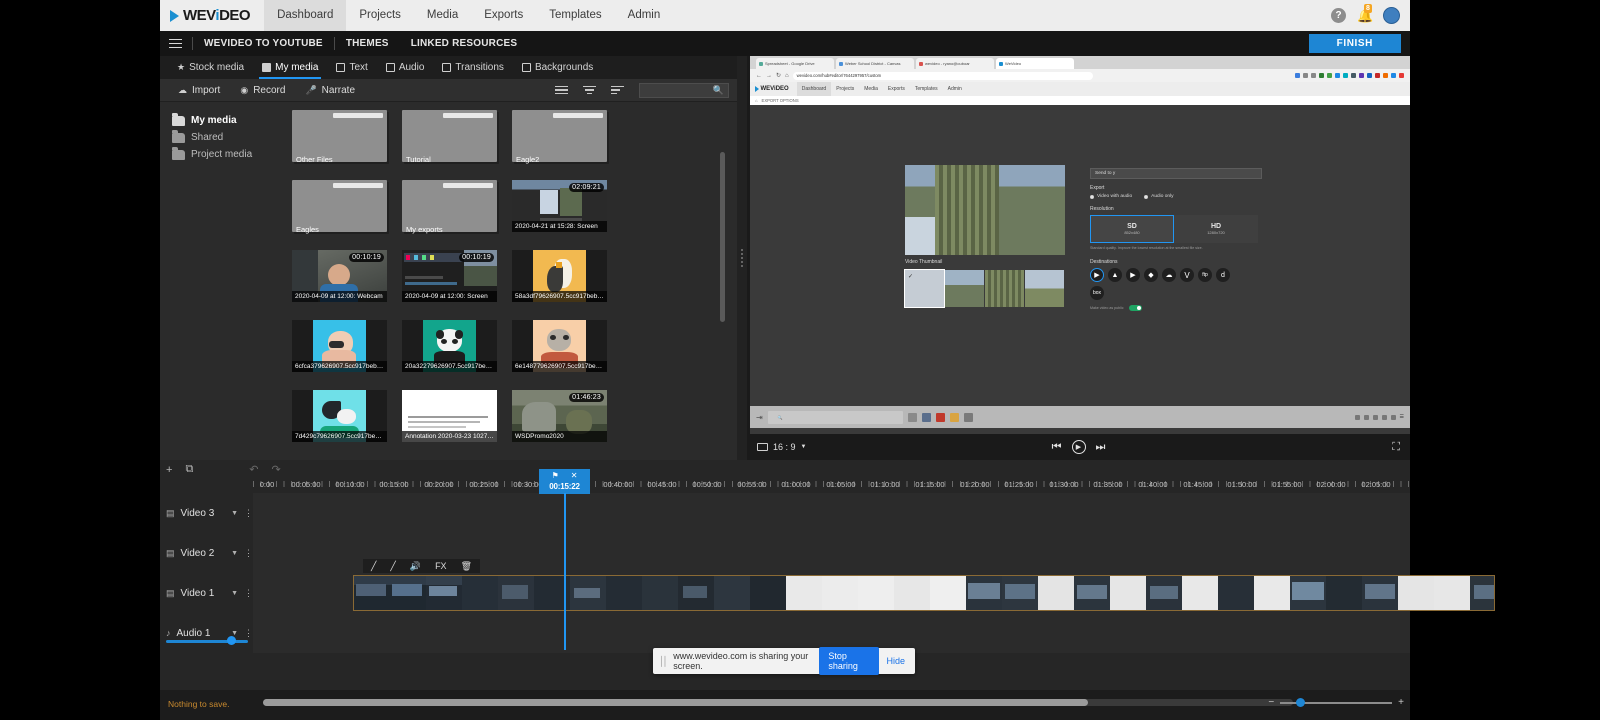 Image resolution: width=1600 pixels, height=720 pixels. I want to click on project-title: WEVIDEO TO YOUTUBE, so click(263, 43).